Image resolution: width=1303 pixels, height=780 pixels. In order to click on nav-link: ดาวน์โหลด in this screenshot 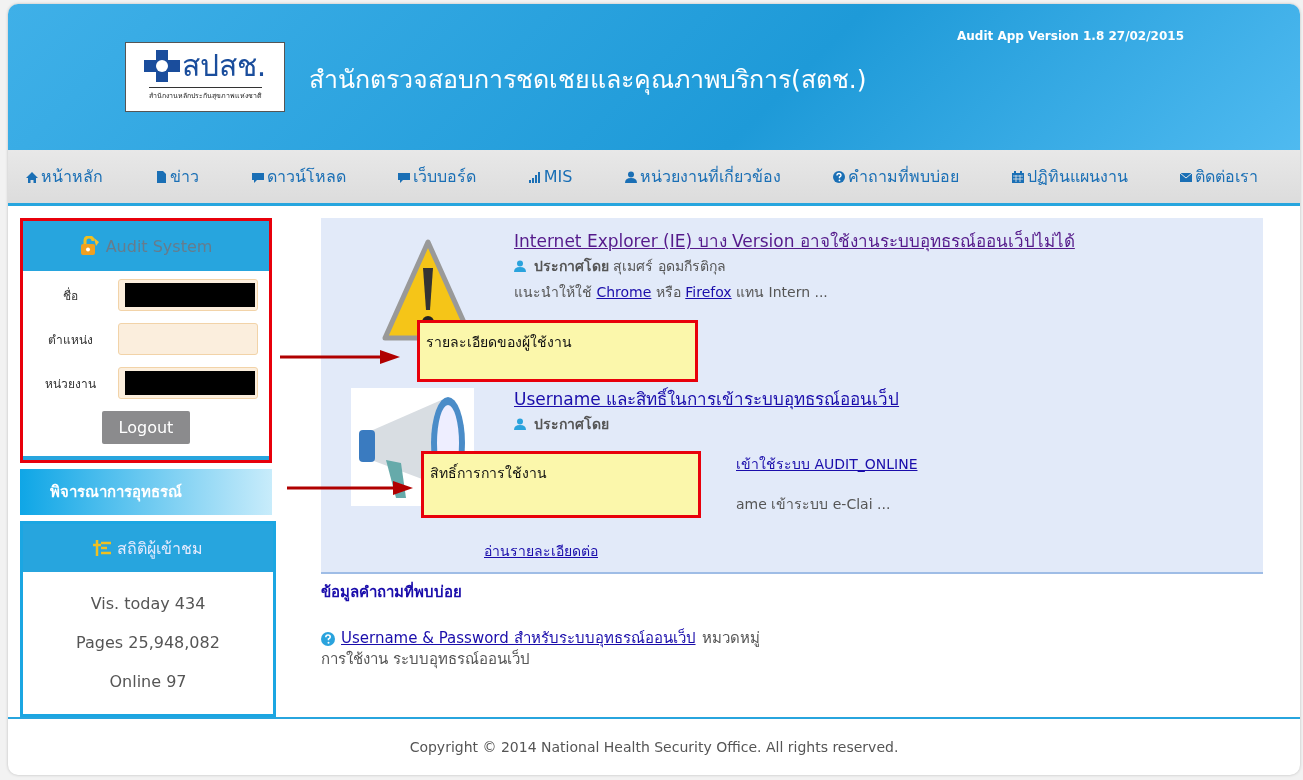, I will do `click(298, 176)`.